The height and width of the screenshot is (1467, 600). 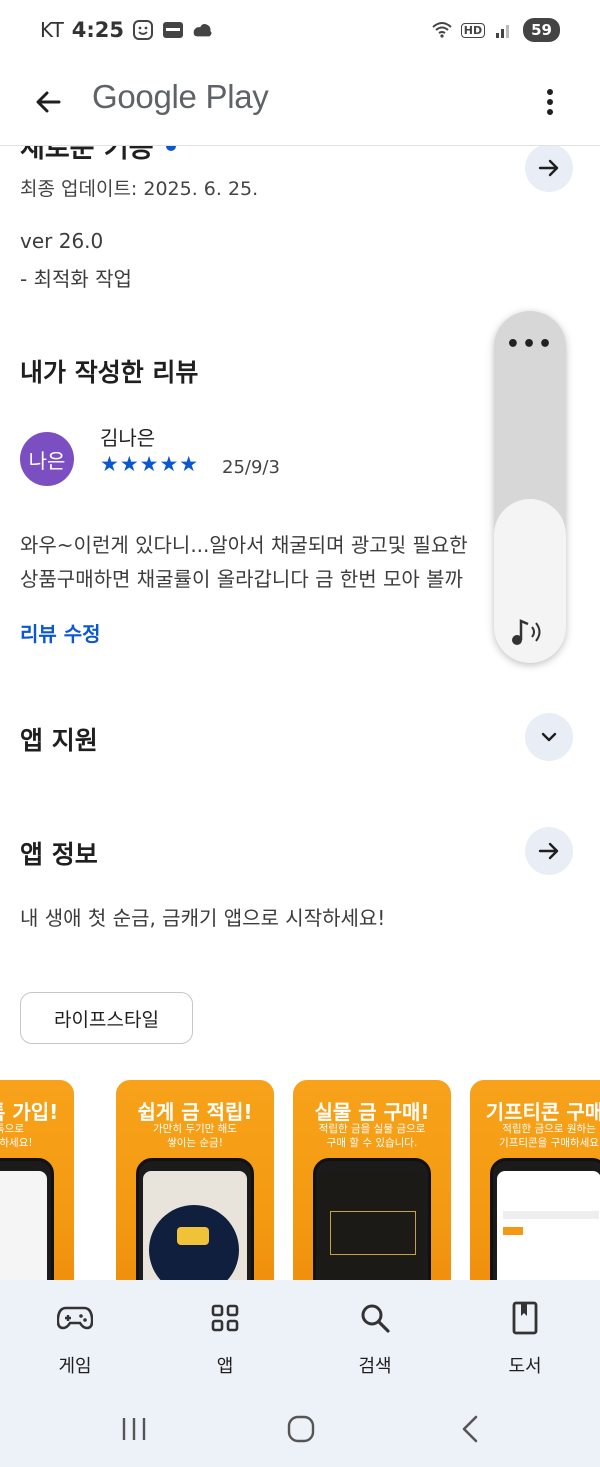 What do you see at coordinates (442, 30) in the screenshot?
I see `wifi-icon` at bounding box center [442, 30].